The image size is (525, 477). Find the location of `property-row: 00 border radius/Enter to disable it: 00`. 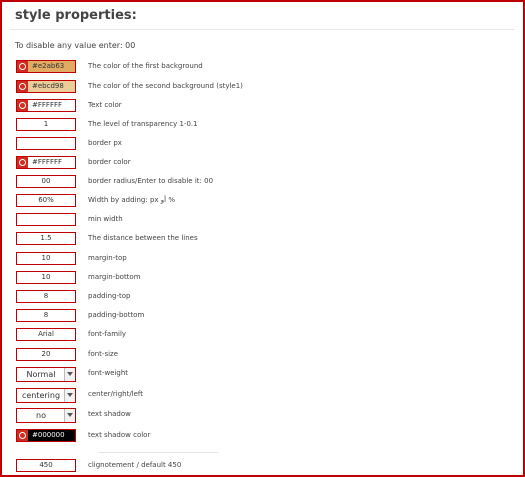

property-row: 00 border radius/Enter to disable it: 00 is located at coordinates (266, 181).